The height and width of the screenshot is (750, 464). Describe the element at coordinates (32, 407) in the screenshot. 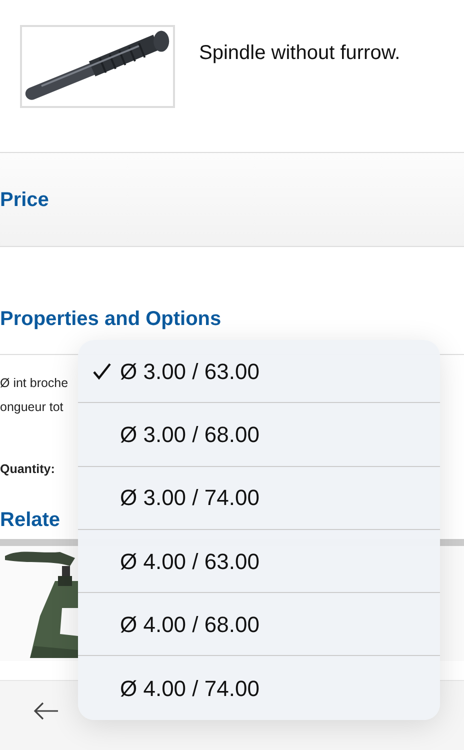

I see `property-label: ongueur tot` at that location.